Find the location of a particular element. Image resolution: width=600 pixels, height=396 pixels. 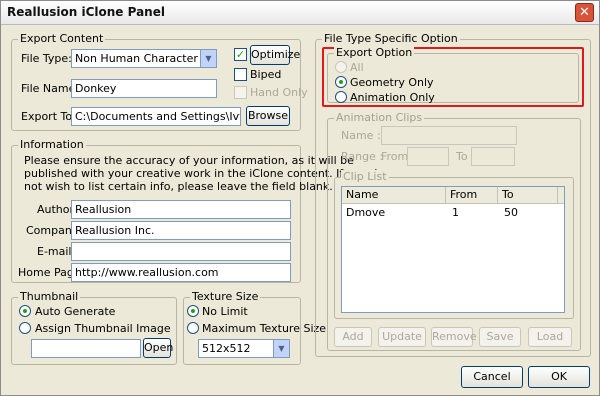

ok-button: OK is located at coordinates (559, 377).